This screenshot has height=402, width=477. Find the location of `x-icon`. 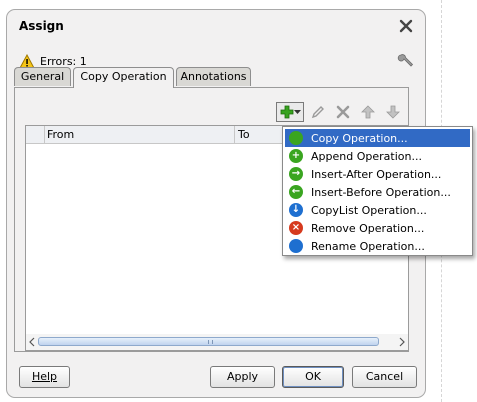

x-icon is located at coordinates (343, 112).